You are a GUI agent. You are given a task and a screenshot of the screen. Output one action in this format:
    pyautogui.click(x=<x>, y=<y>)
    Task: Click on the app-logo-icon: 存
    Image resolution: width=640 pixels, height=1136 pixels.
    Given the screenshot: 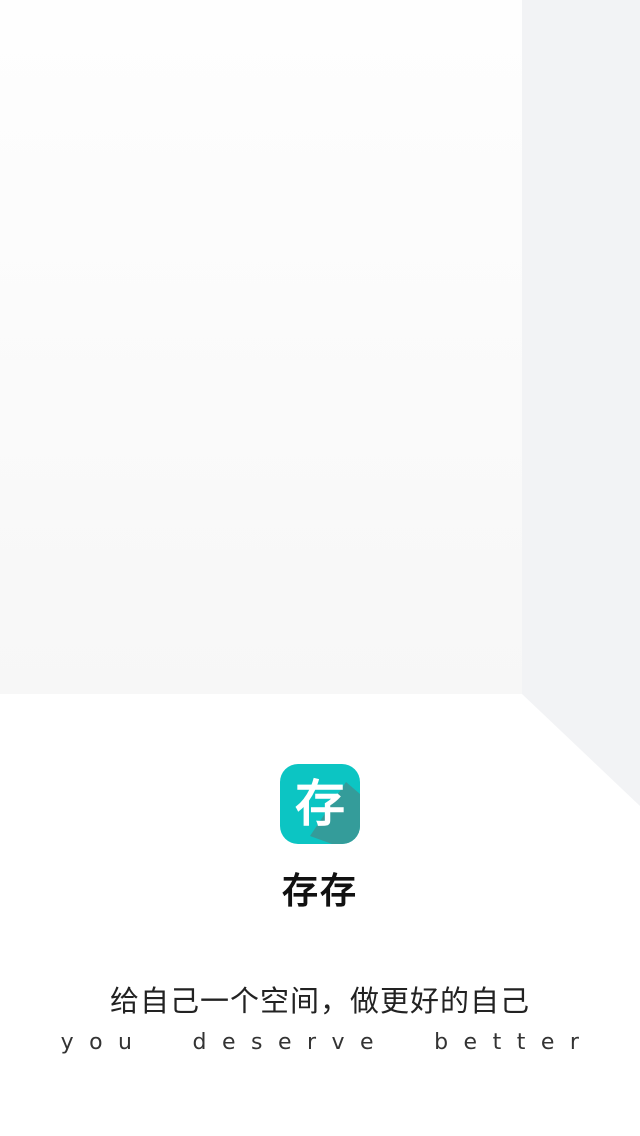 What is the action you would take?
    pyautogui.click(x=320, y=804)
    